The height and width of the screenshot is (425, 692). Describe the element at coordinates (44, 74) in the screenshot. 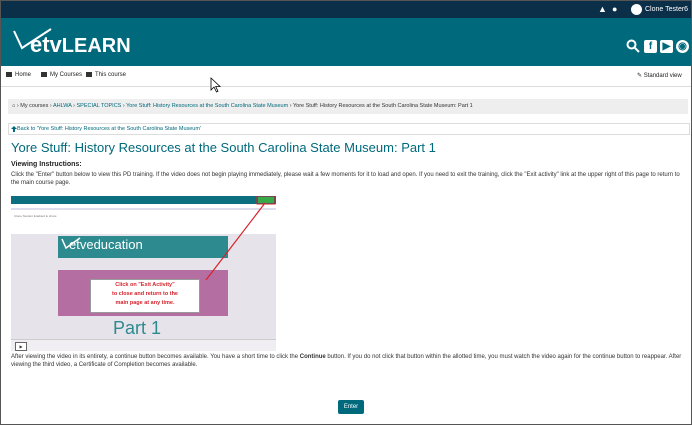

I see `courses-icon` at that location.